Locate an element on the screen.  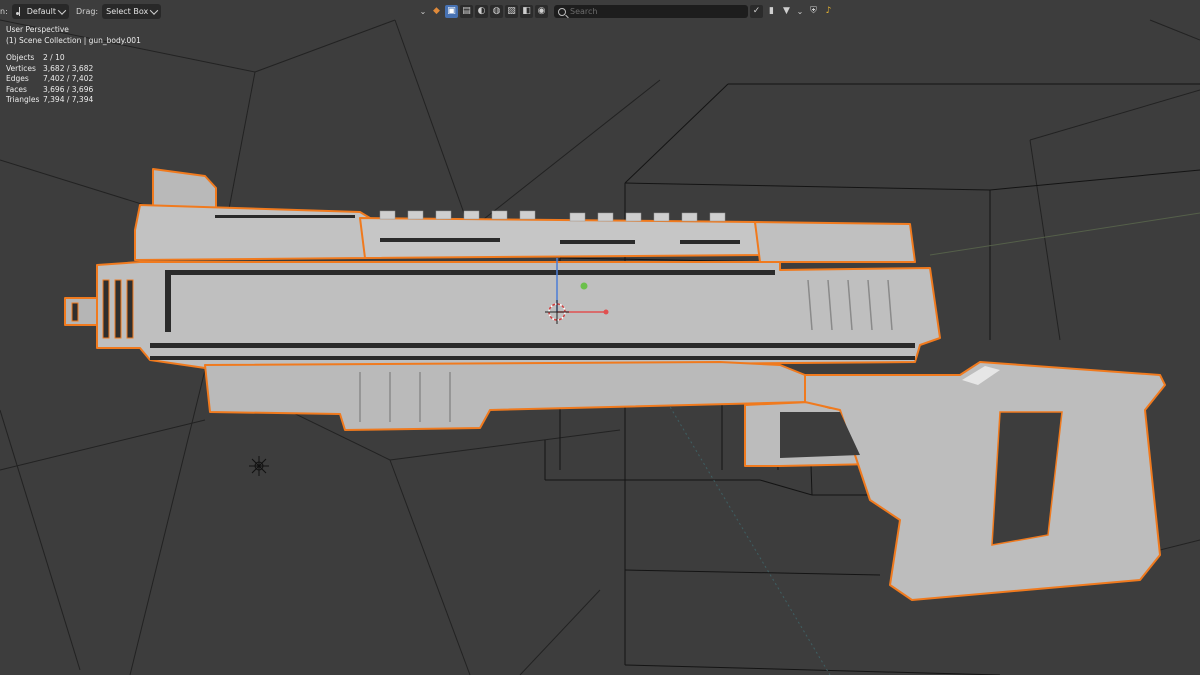
stat-label: Vertices is located at coordinates (21, 68).